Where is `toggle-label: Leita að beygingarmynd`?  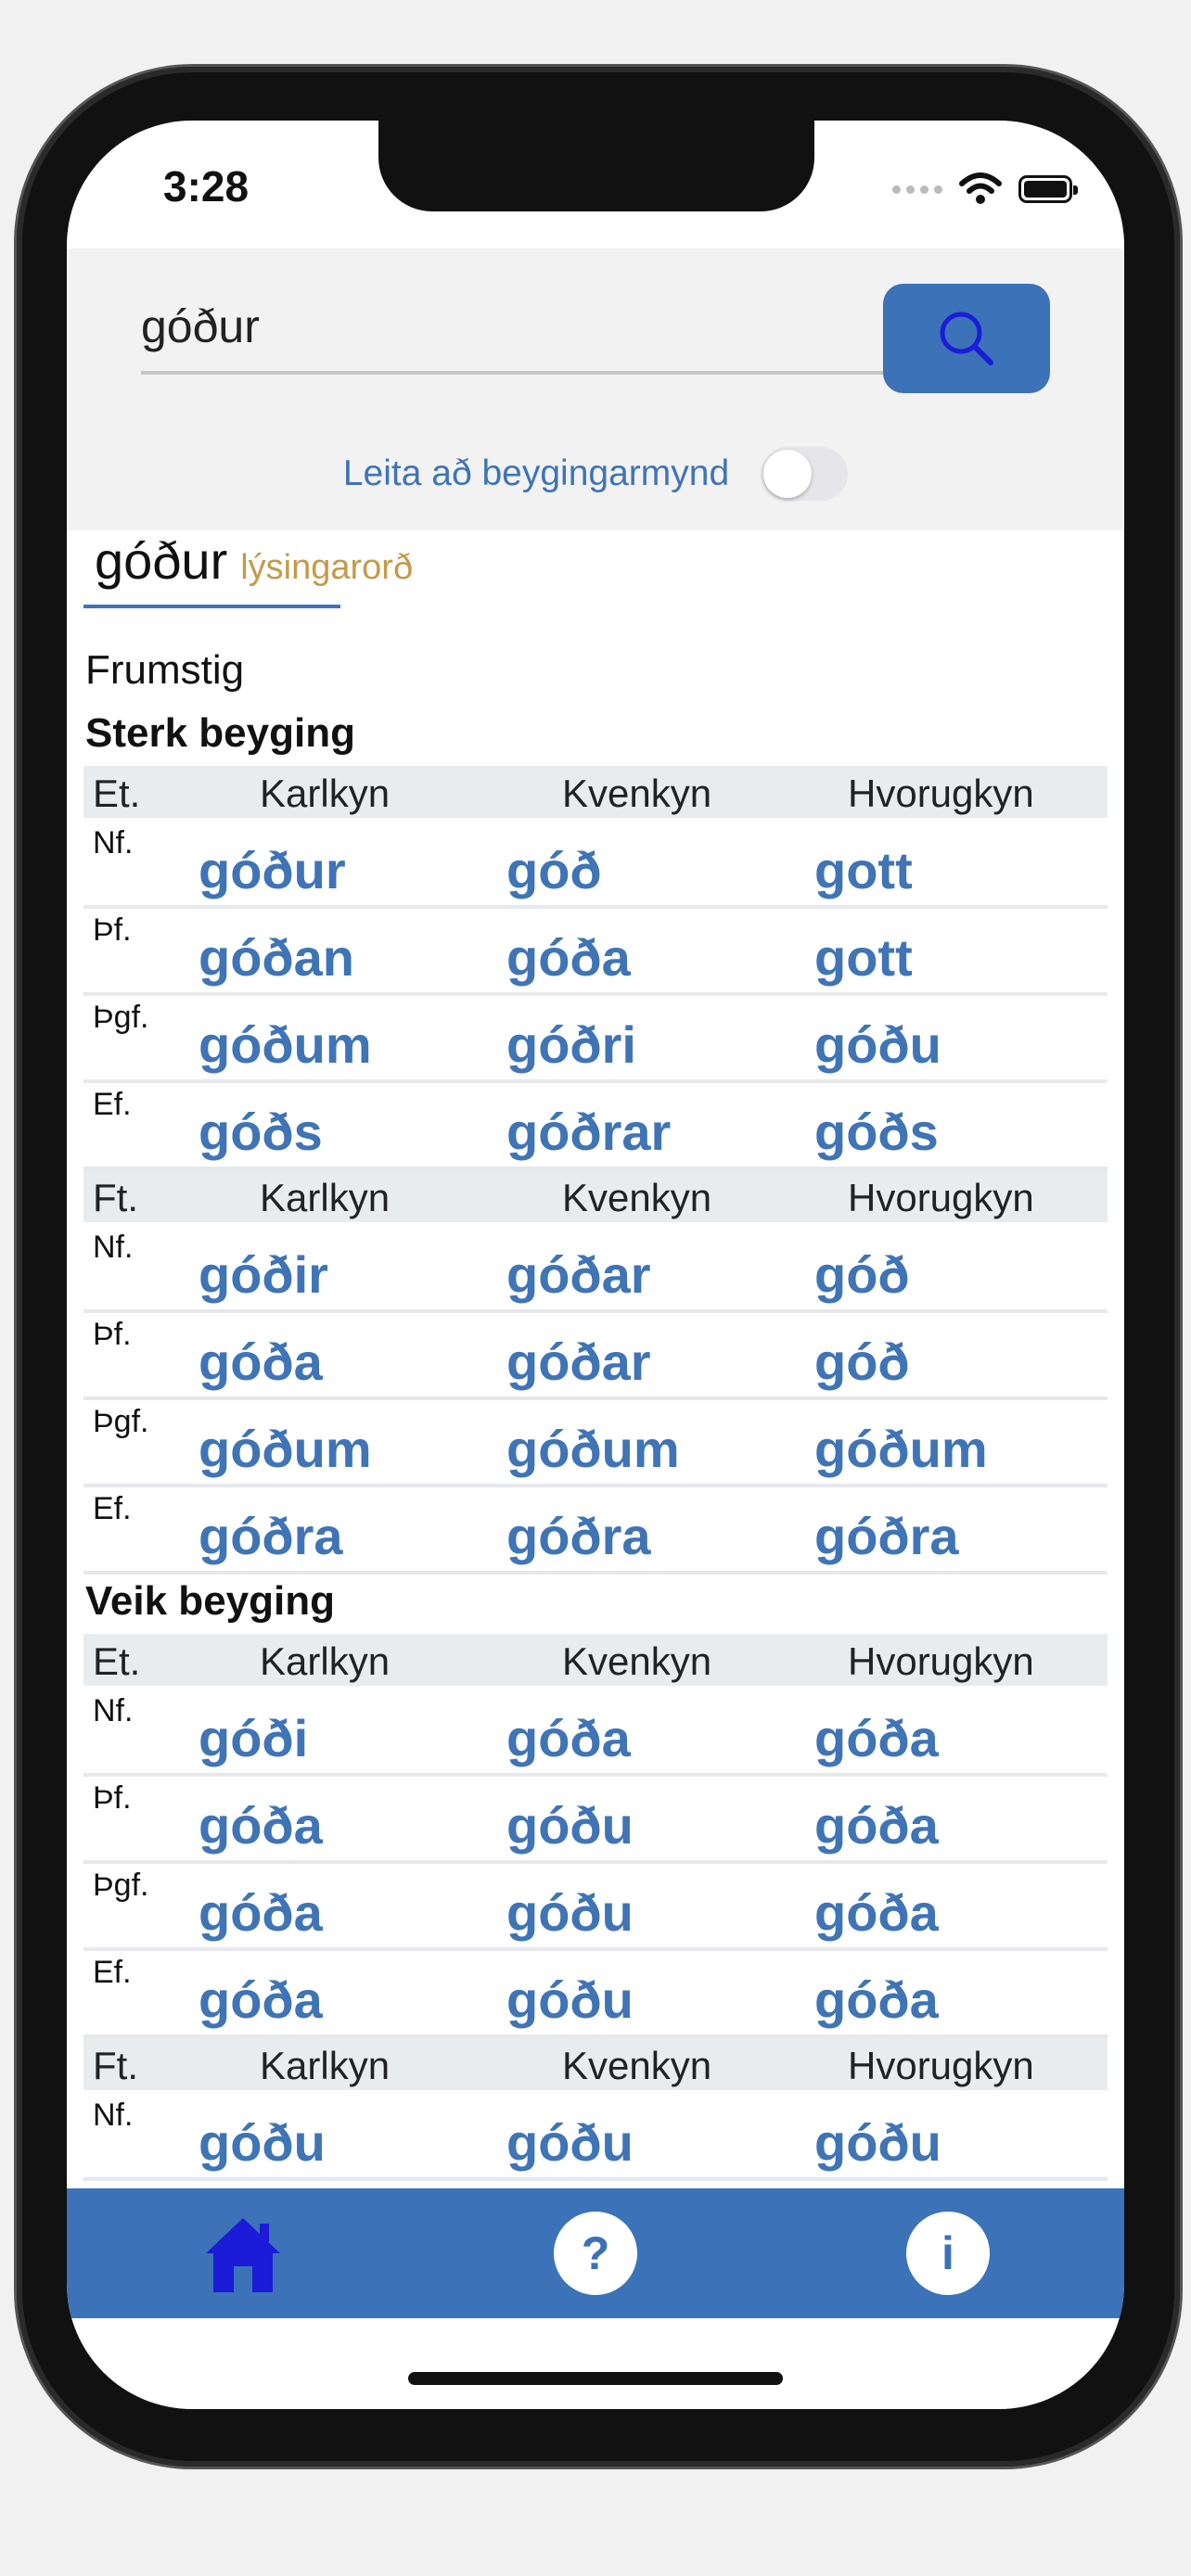 toggle-label: Leita að beygingarmynd is located at coordinates (536, 473).